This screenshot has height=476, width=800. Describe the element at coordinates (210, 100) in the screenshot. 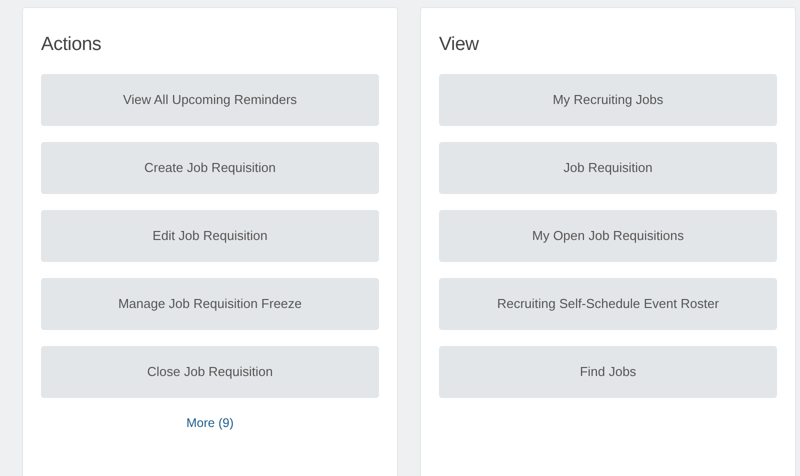

I see `action-button: View All Upcoming Reminders` at that location.